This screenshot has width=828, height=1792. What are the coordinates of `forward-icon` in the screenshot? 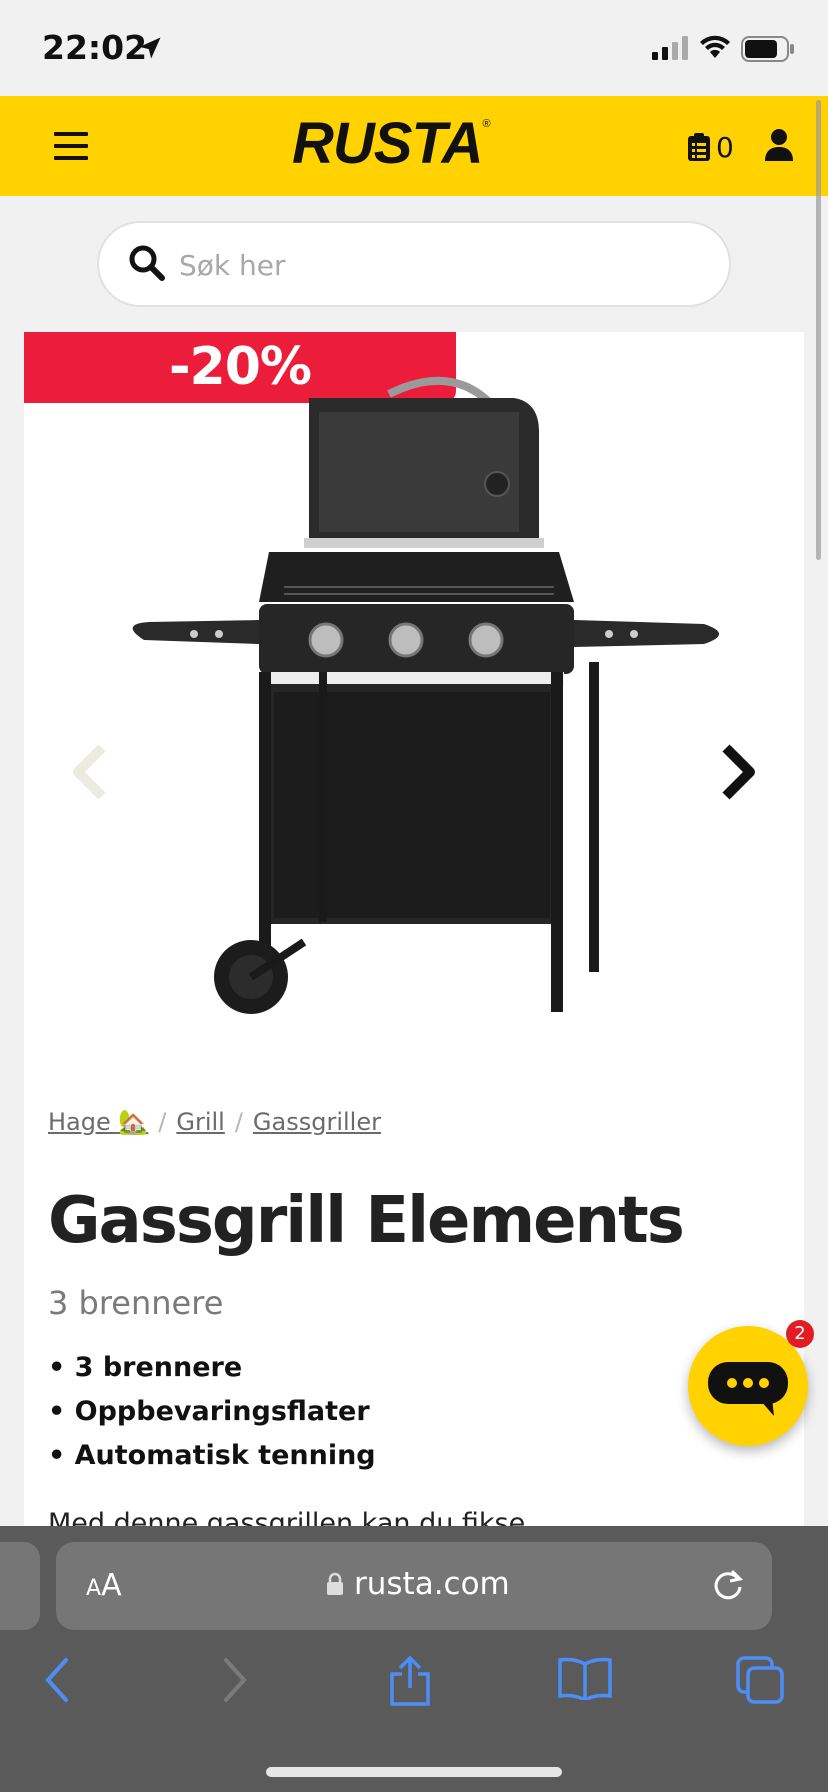 It's located at (235, 1680).